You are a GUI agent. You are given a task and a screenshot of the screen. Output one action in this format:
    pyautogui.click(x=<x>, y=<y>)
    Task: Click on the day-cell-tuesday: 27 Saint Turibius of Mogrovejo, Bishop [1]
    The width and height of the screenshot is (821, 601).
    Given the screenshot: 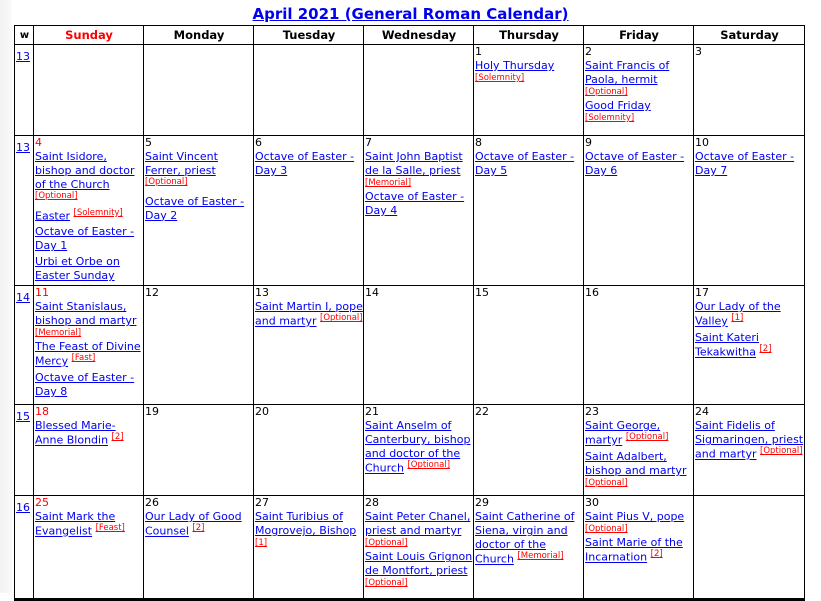 What is the action you would take?
    pyautogui.click(x=308, y=548)
    